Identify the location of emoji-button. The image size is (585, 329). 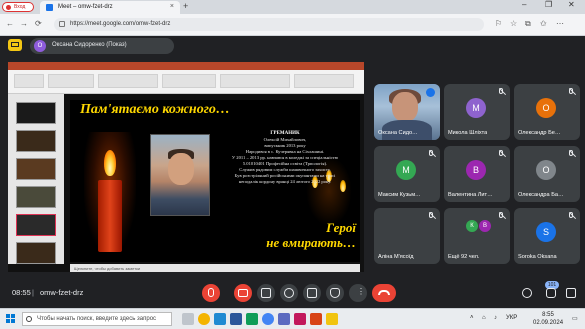
(289, 293).